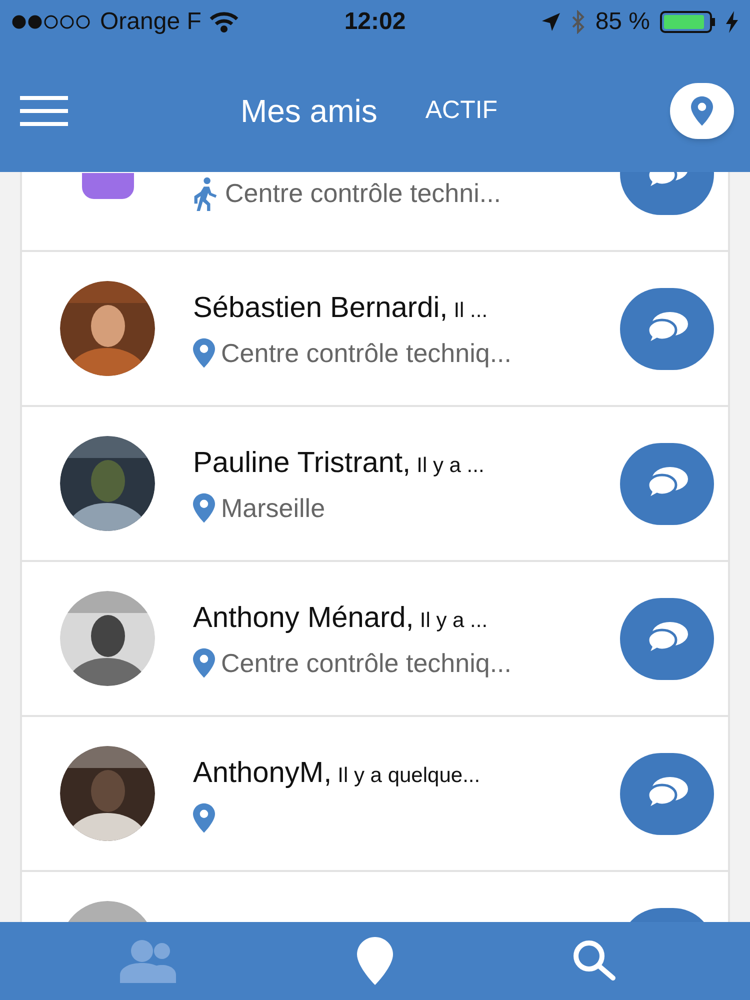 The width and height of the screenshot is (750, 1000). I want to click on battery-percentage: 85 %, so click(622, 22).